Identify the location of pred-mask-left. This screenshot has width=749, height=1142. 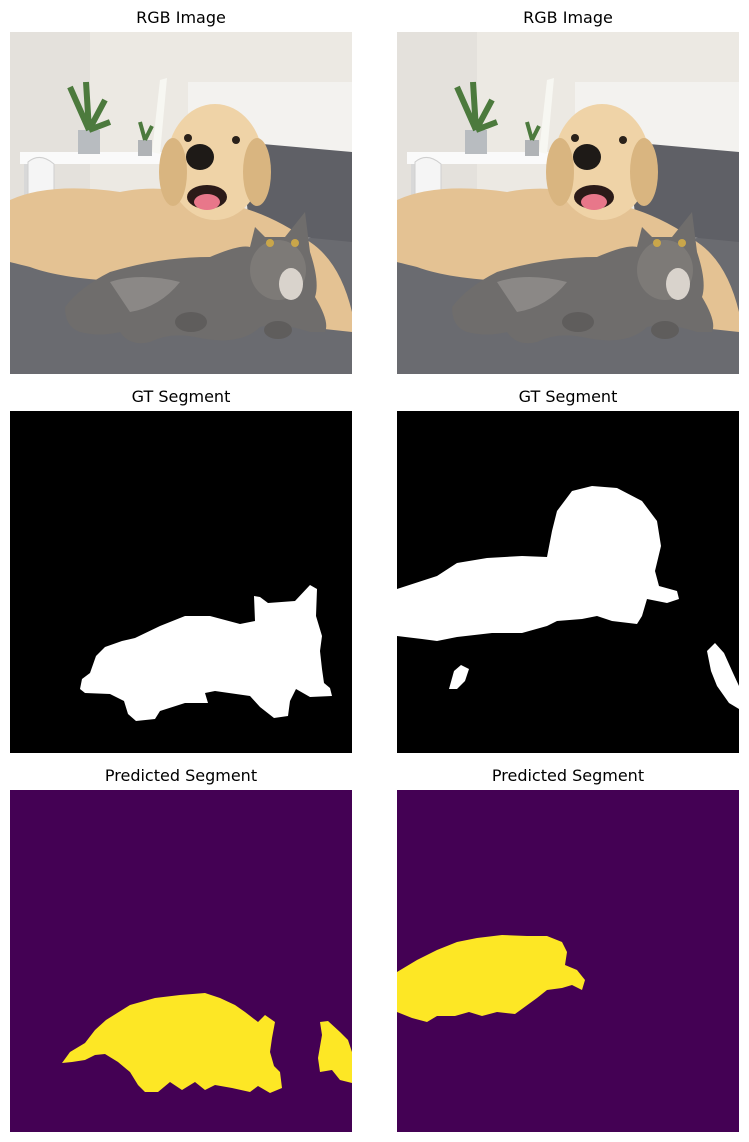
(181, 961).